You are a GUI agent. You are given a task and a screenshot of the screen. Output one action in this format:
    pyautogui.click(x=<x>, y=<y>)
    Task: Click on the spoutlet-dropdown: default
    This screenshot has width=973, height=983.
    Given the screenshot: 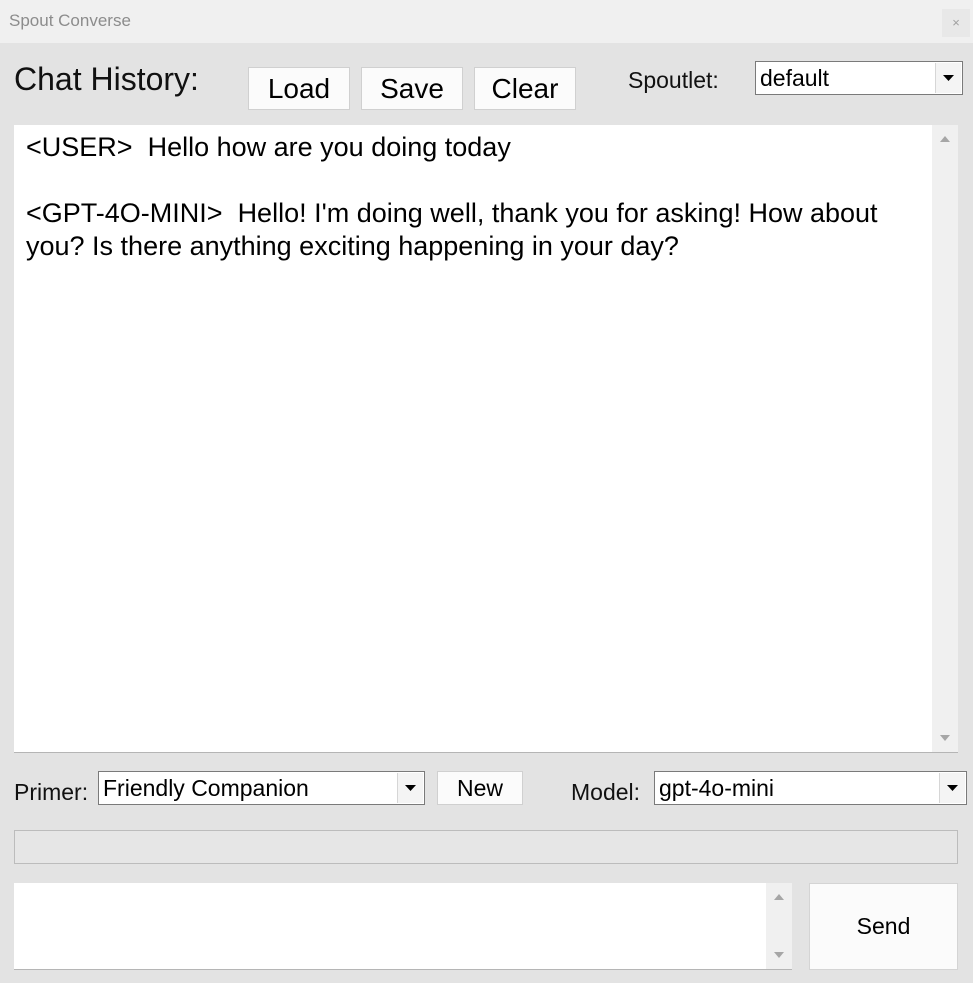 What is the action you would take?
    pyautogui.click(x=859, y=78)
    